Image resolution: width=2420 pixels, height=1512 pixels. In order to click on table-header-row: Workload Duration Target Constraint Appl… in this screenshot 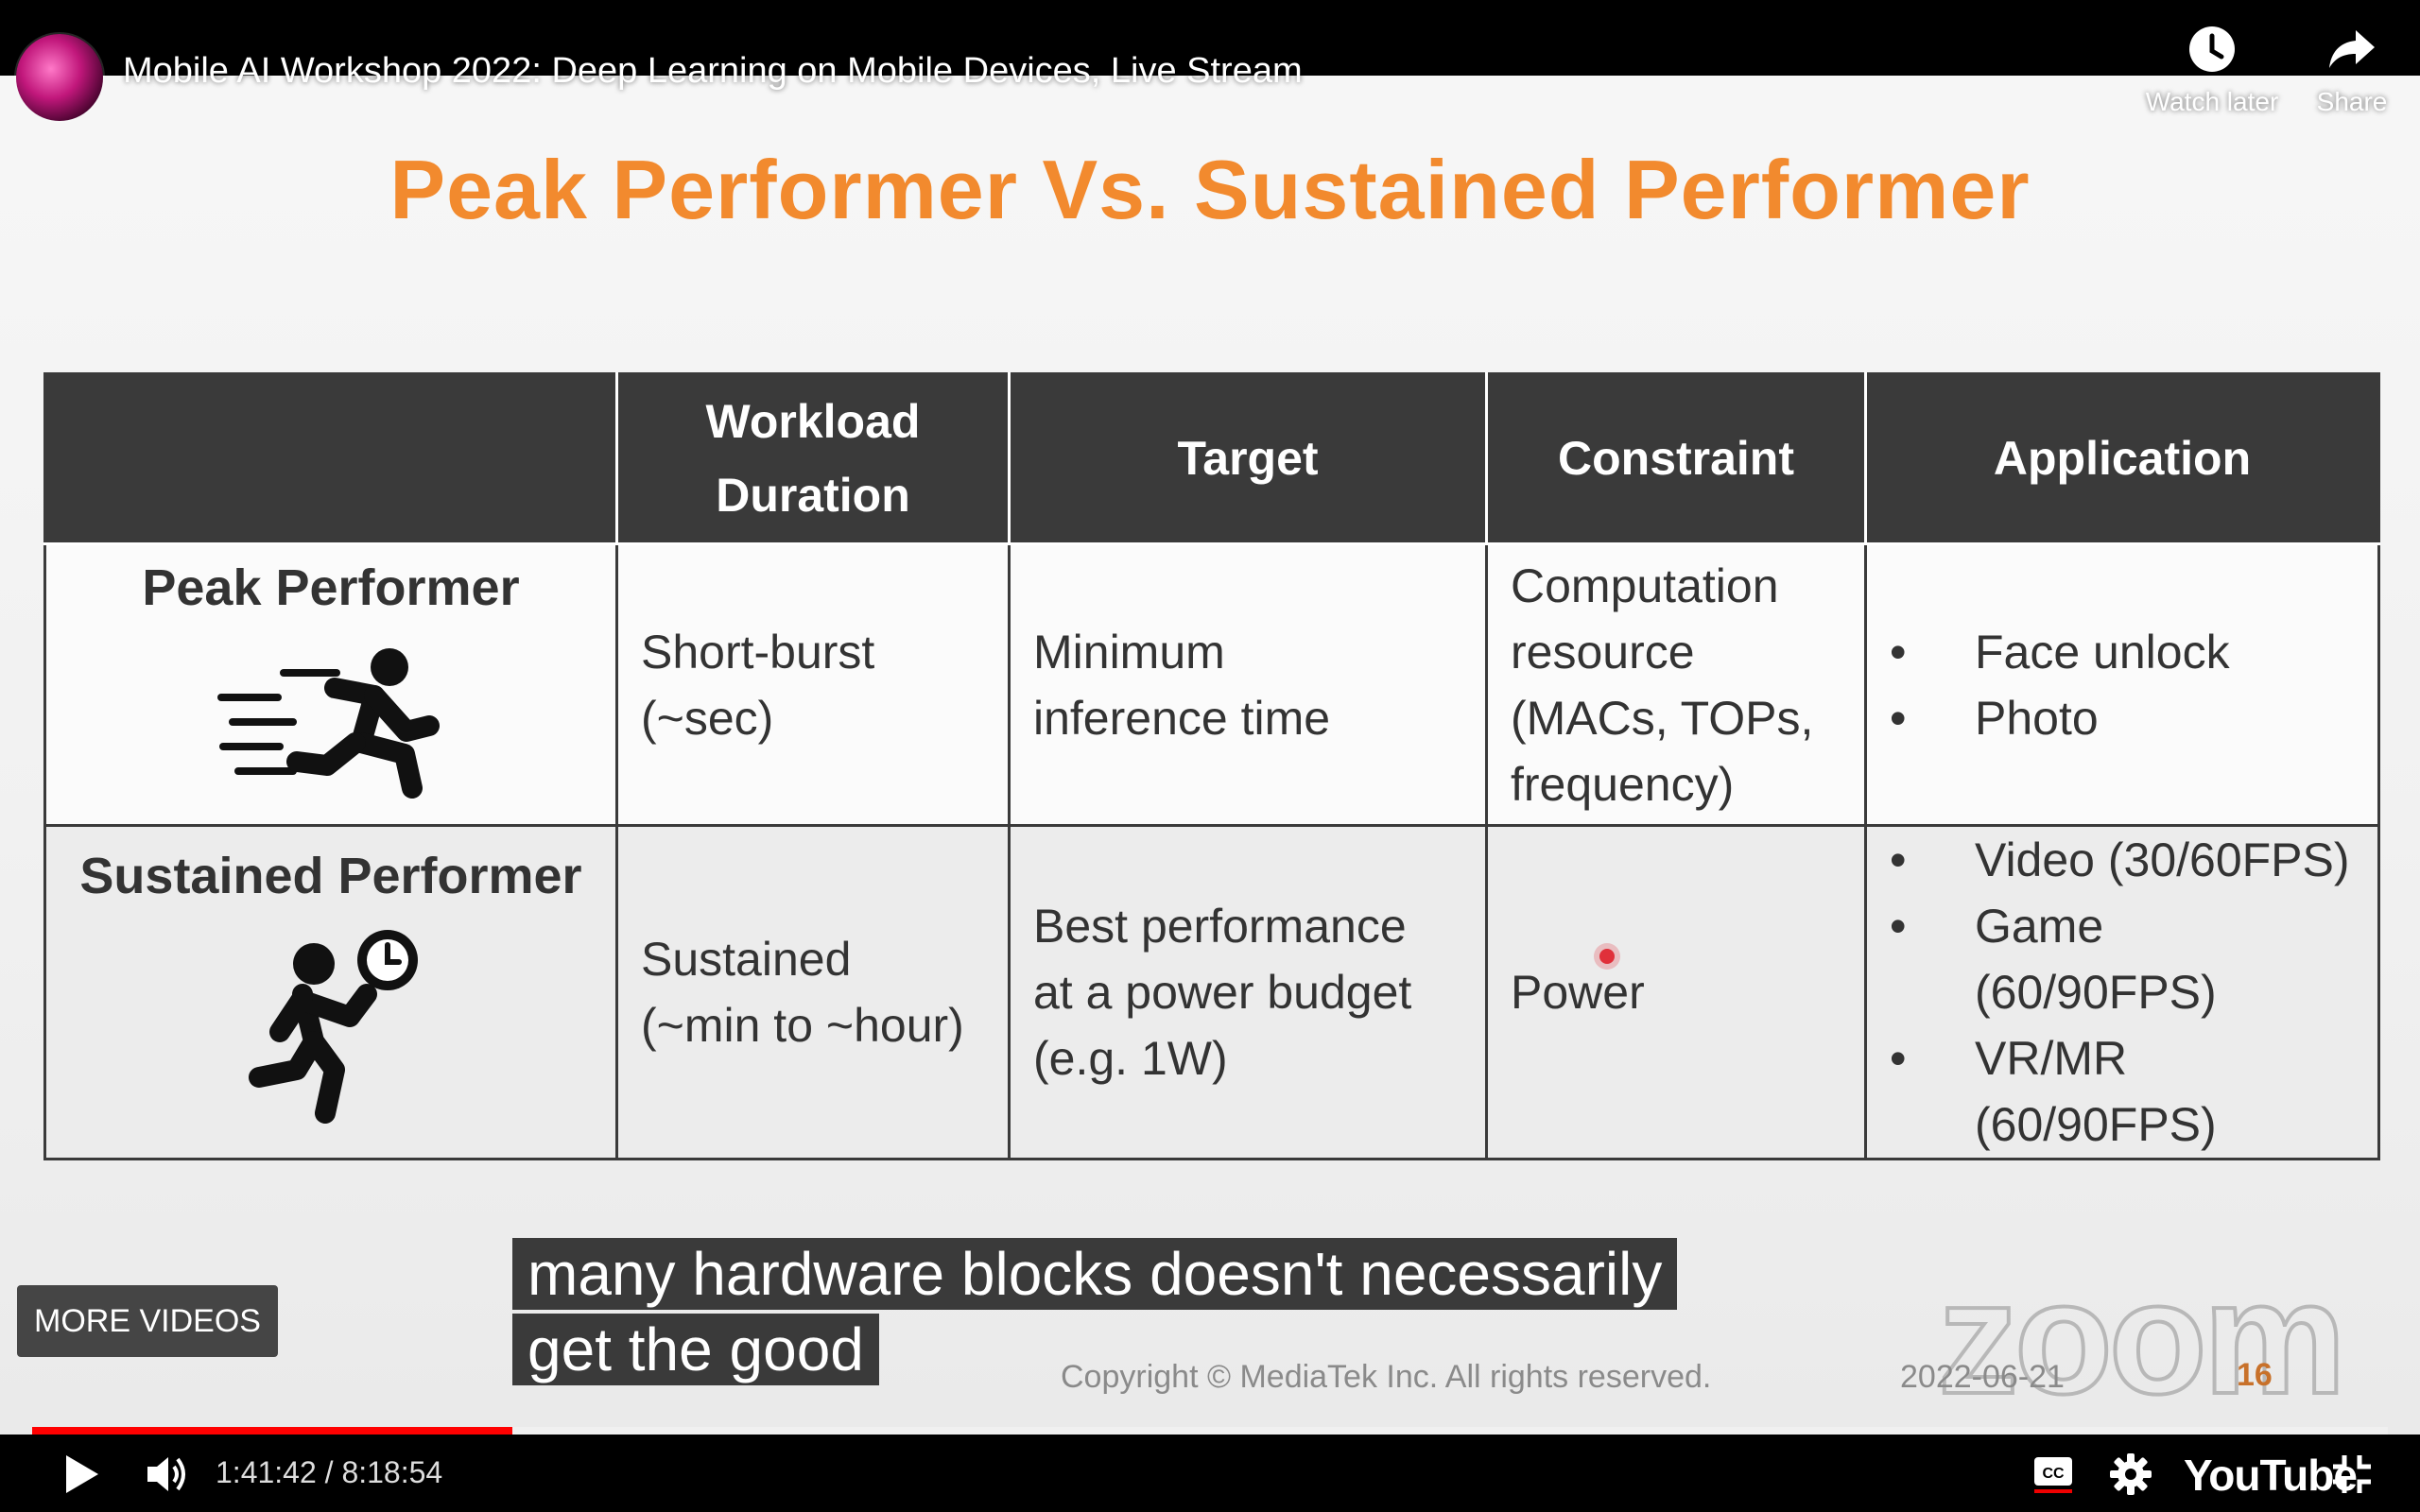, I will do `click(1211, 458)`.